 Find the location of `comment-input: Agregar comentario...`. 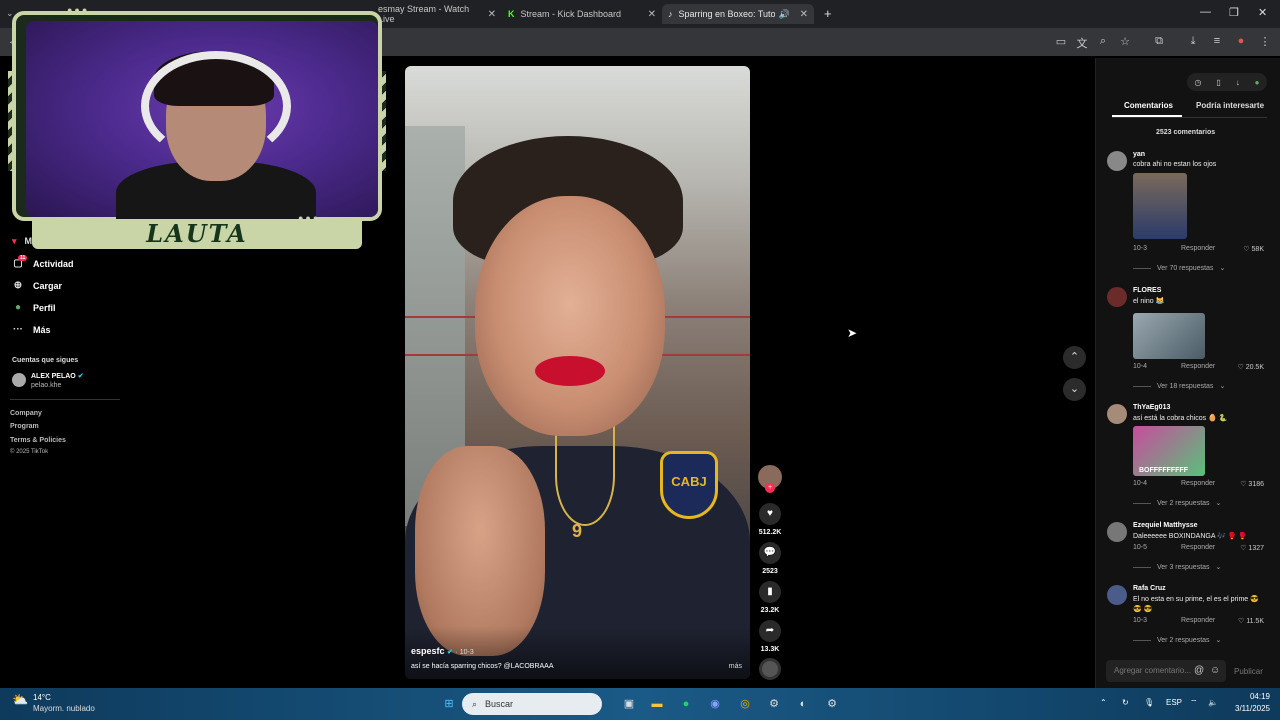

comment-input: Agregar comentario... is located at coordinates (1166, 671).